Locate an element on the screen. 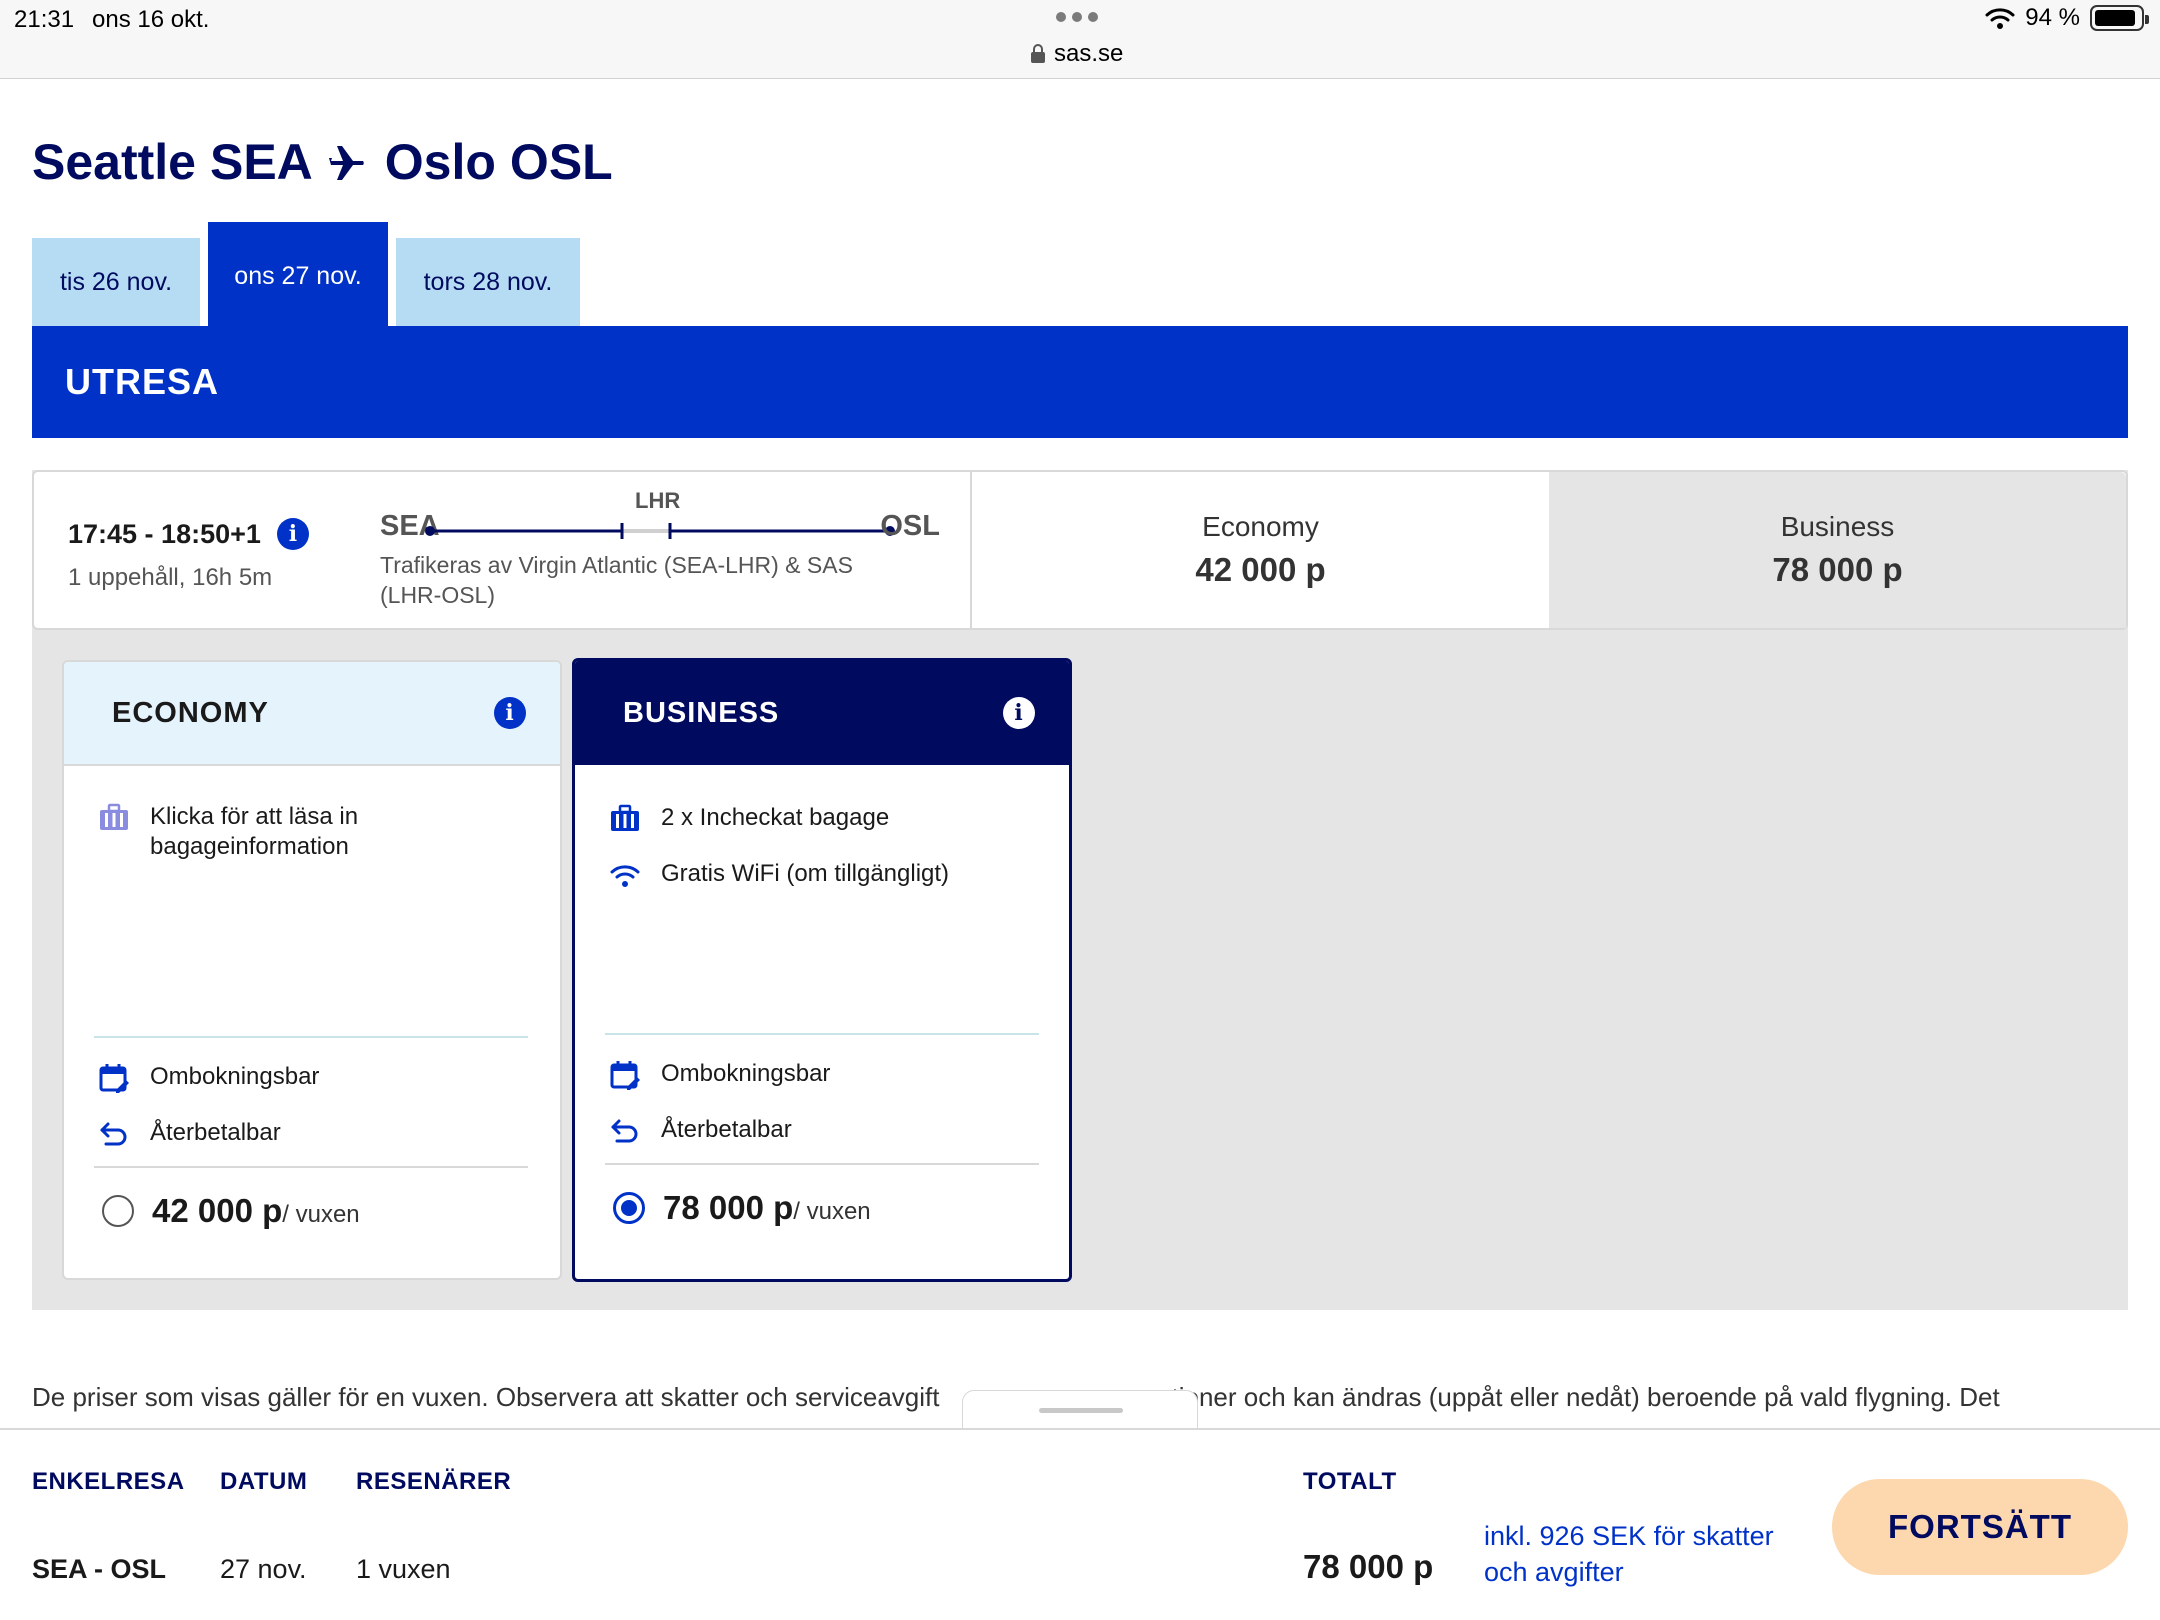  fare-price-value: 42 000 p is located at coordinates (217, 1210).